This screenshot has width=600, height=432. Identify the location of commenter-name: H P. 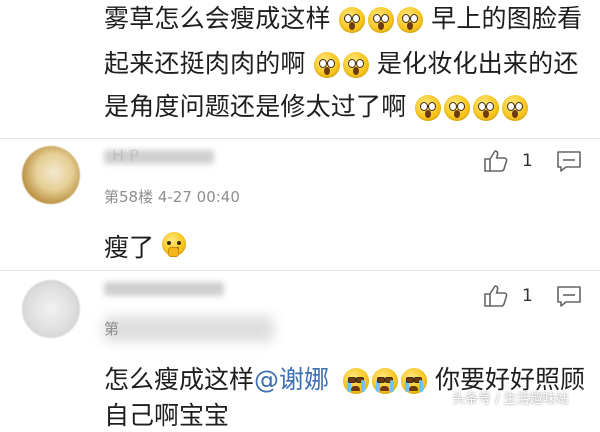
(125, 155).